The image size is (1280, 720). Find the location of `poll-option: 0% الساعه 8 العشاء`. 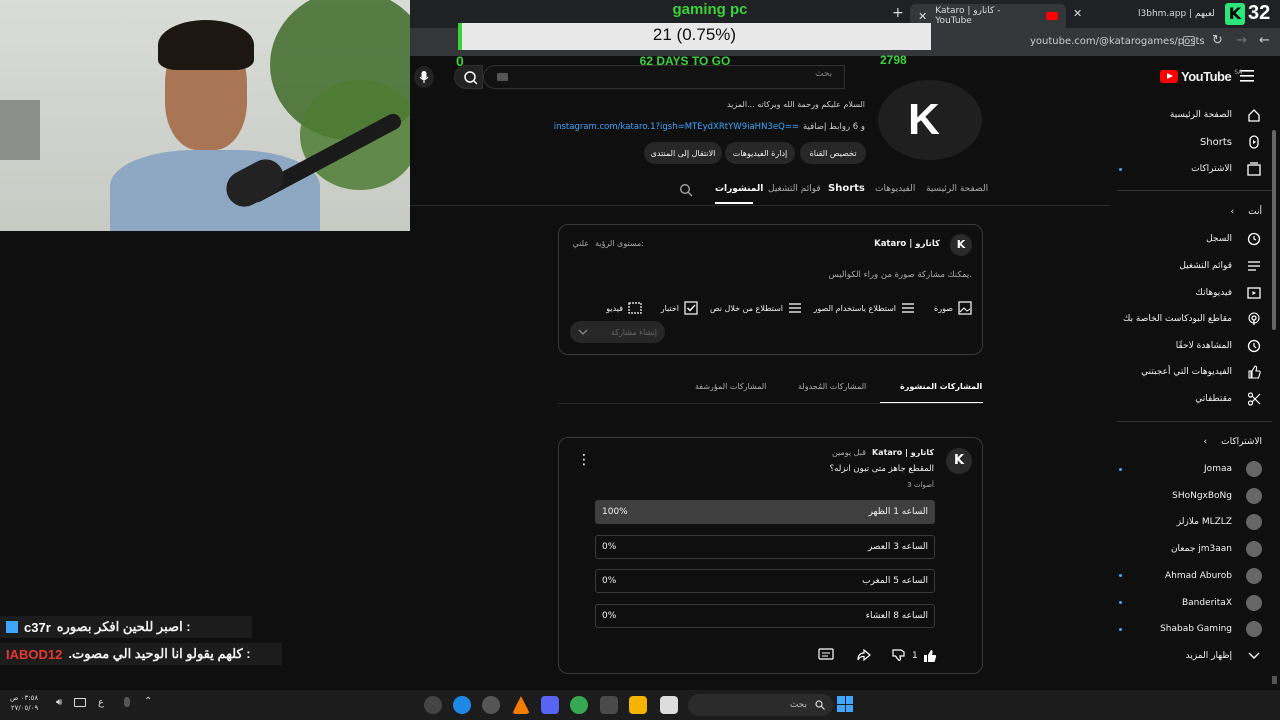

poll-option: 0% الساعه 8 العشاء is located at coordinates (765, 616).